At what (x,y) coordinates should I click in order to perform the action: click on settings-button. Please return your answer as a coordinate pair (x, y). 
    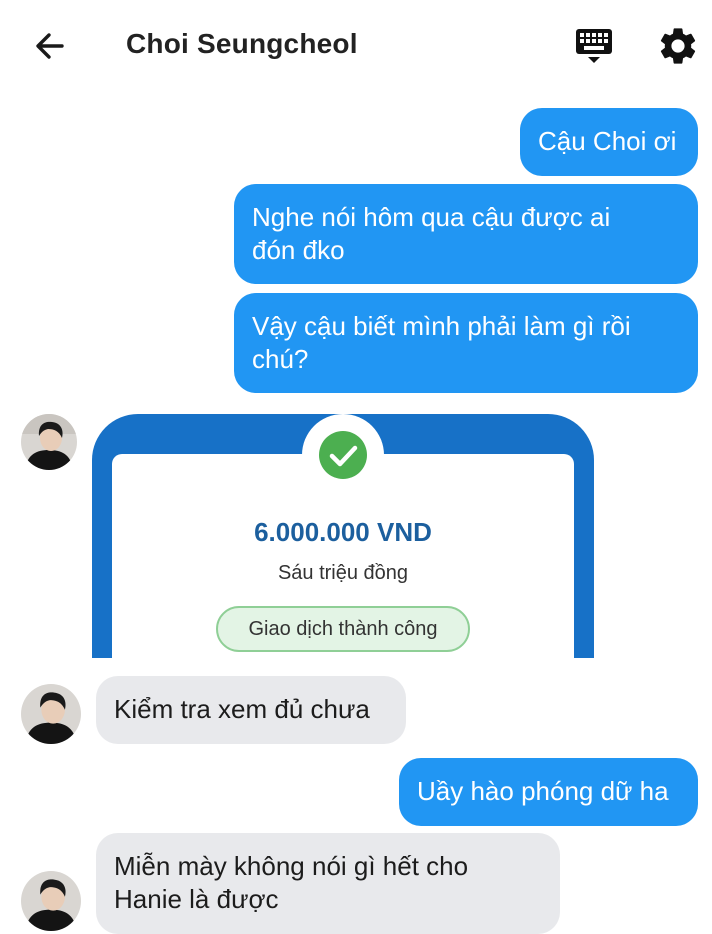
    Looking at the image, I should click on (678, 46).